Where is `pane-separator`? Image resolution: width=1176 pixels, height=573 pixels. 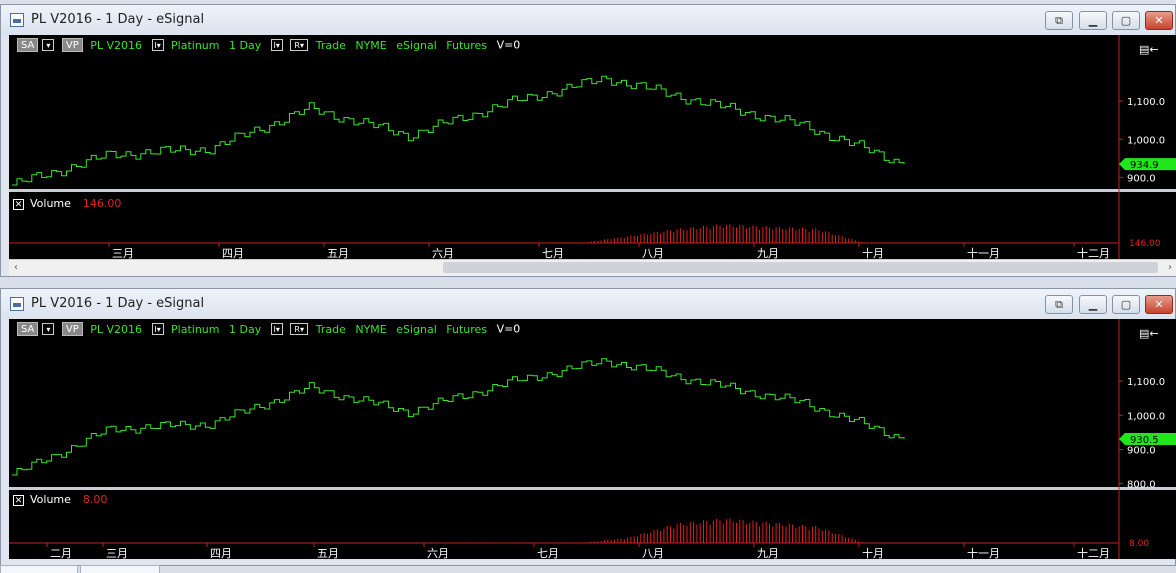 pane-separator is located at coordinates (592, 190).